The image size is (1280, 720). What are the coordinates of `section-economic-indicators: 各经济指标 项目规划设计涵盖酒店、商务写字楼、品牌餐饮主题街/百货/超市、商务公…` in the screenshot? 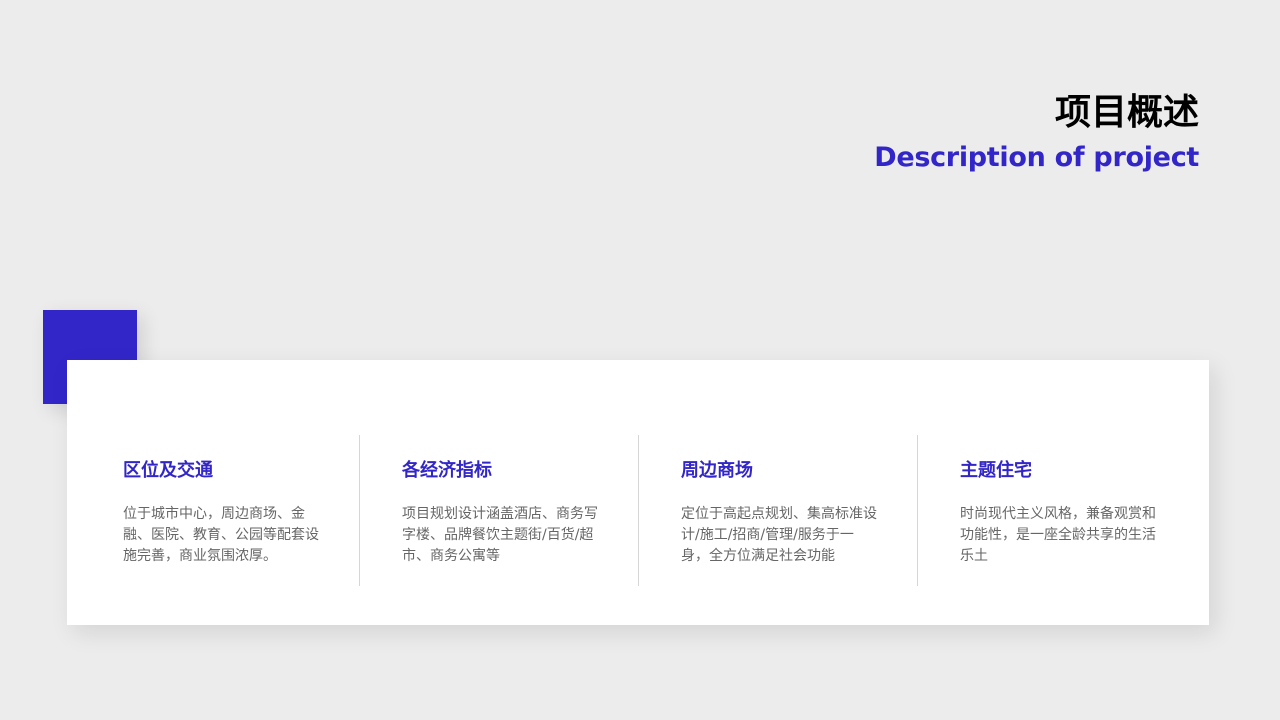 It's located at (485, 510).